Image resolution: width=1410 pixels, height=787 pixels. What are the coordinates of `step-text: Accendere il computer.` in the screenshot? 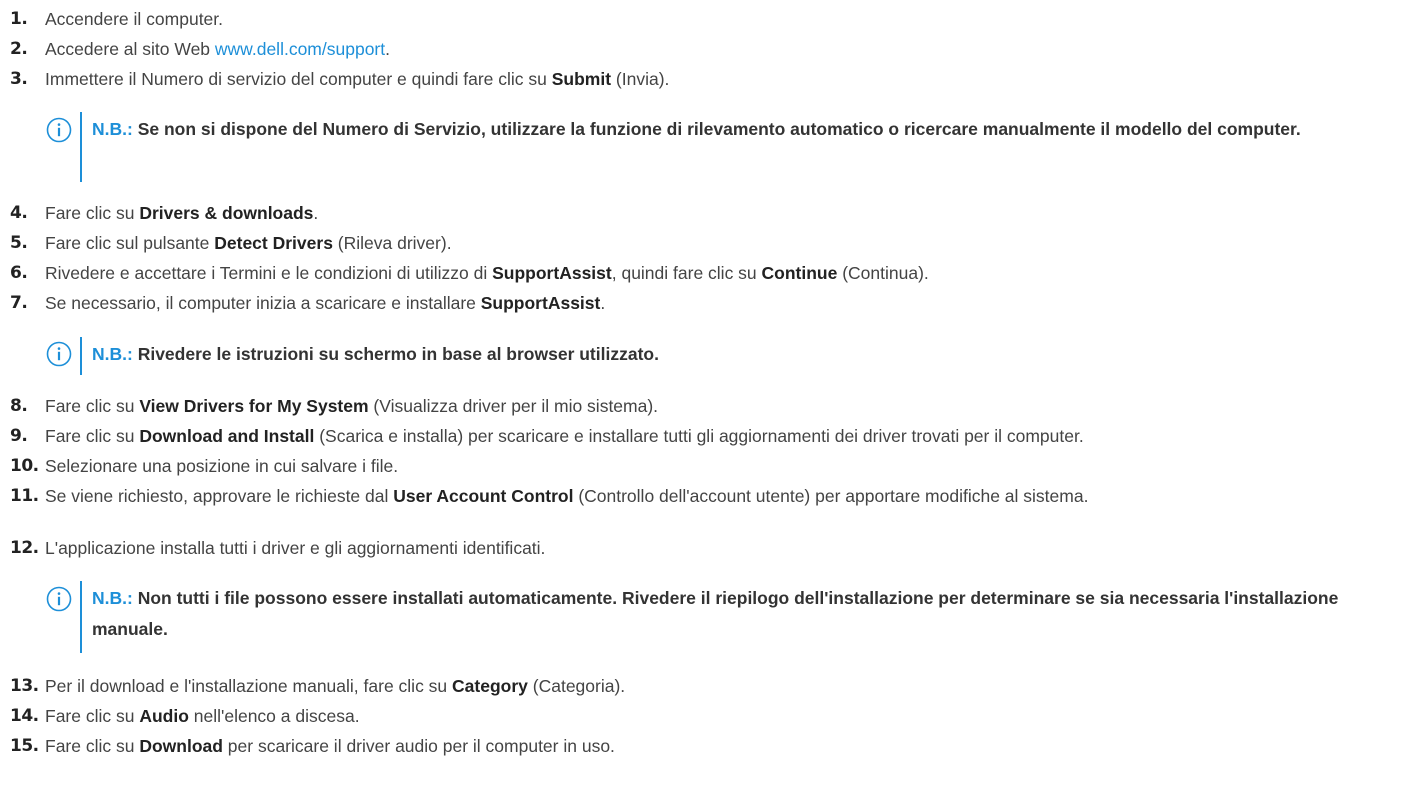 It's located at (134, 19).